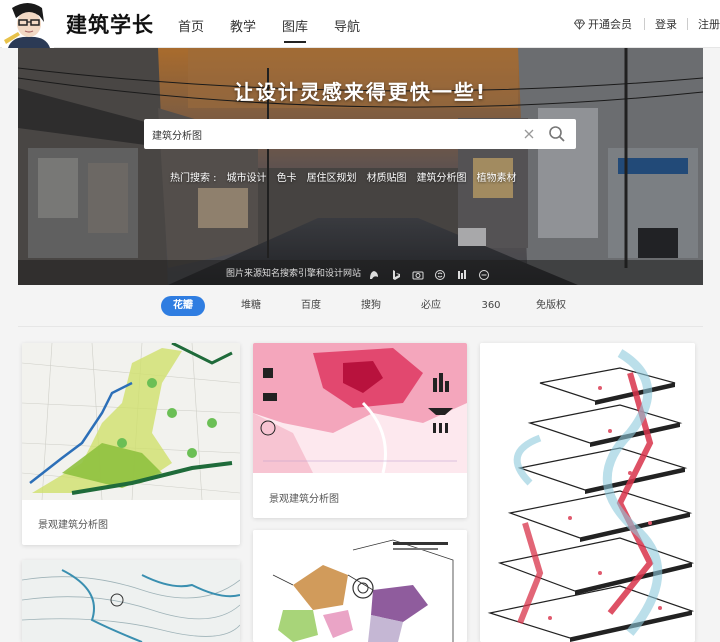 The height and width of the screenshot is (642, 720). Describe the element at coordinates (110, 24) in the screenshot. I see `logo-text: 建筑学长` at that location.